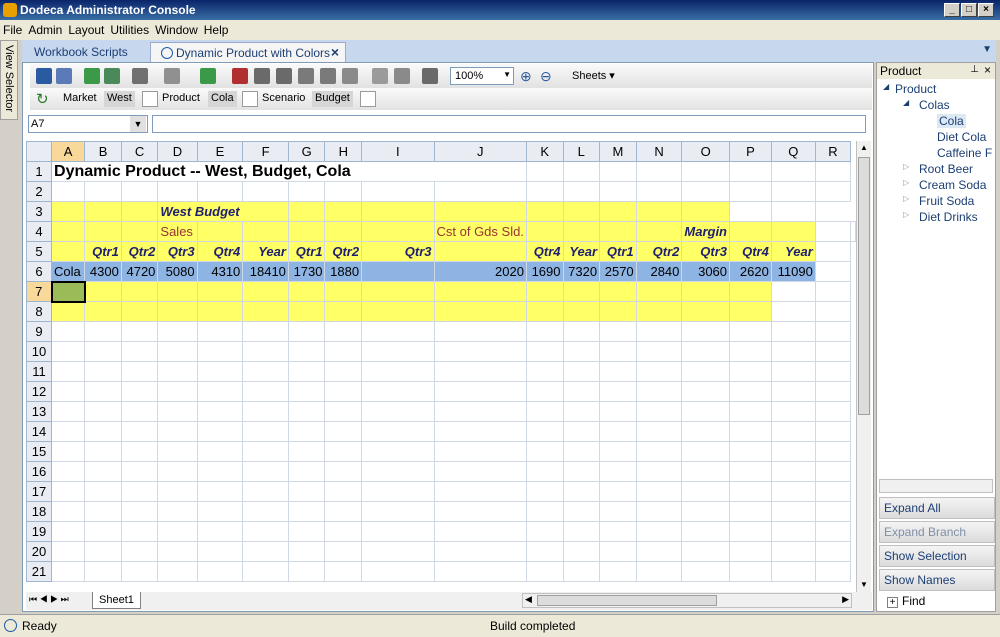 The height and width of the screenshot is (637, 1000). What do you see at coordinates (482, 76) in the screenshot?
I see `zoom-select: 100% ▼` at bounding box center [482, 76].